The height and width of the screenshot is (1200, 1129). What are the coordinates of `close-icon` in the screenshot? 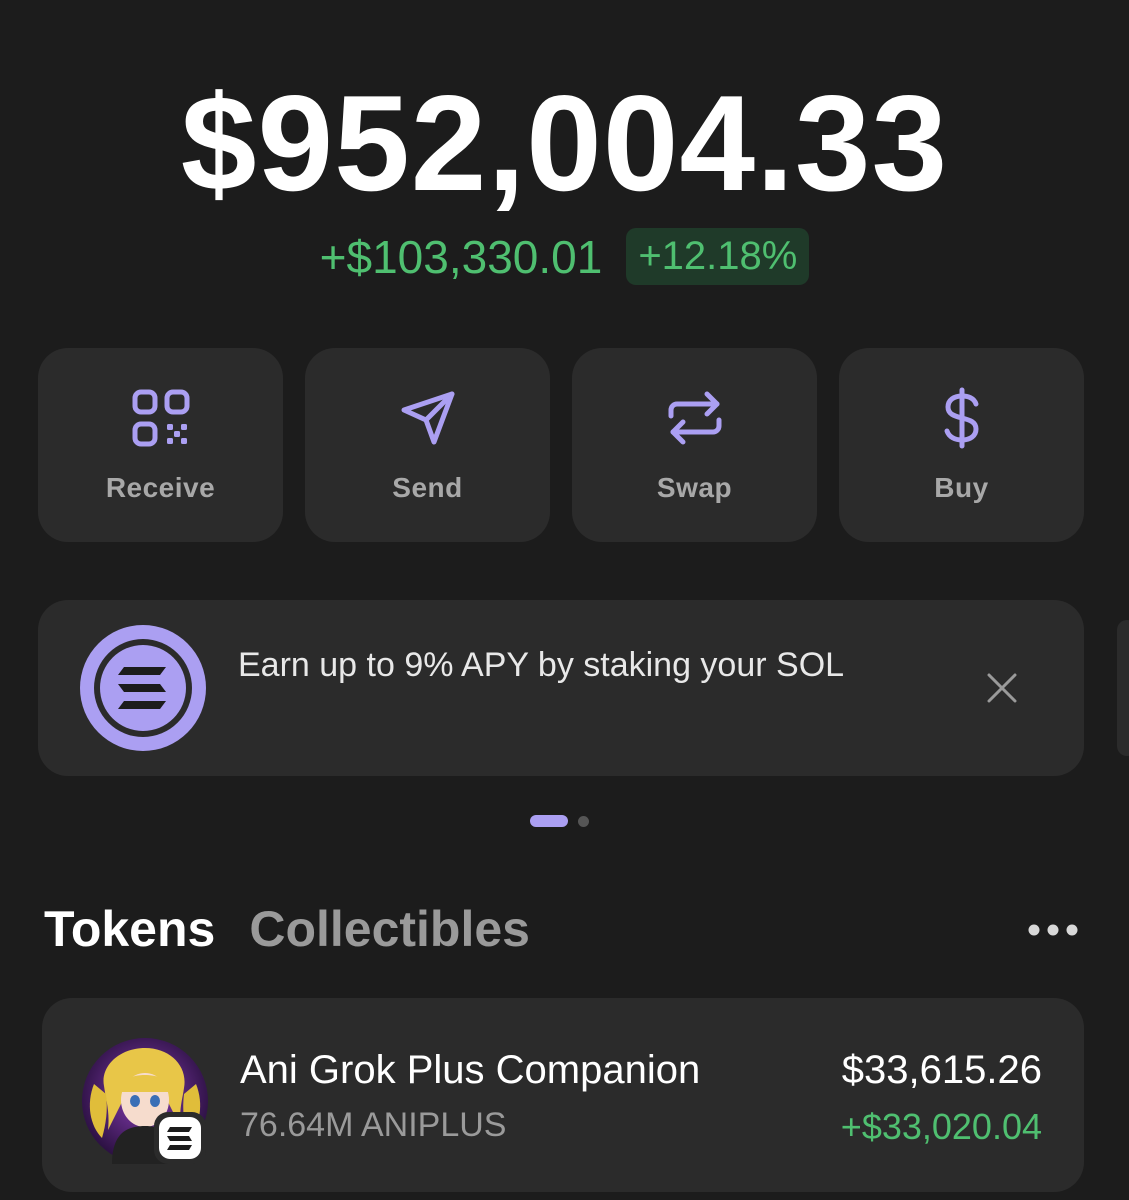 It's located at (1002, 688).